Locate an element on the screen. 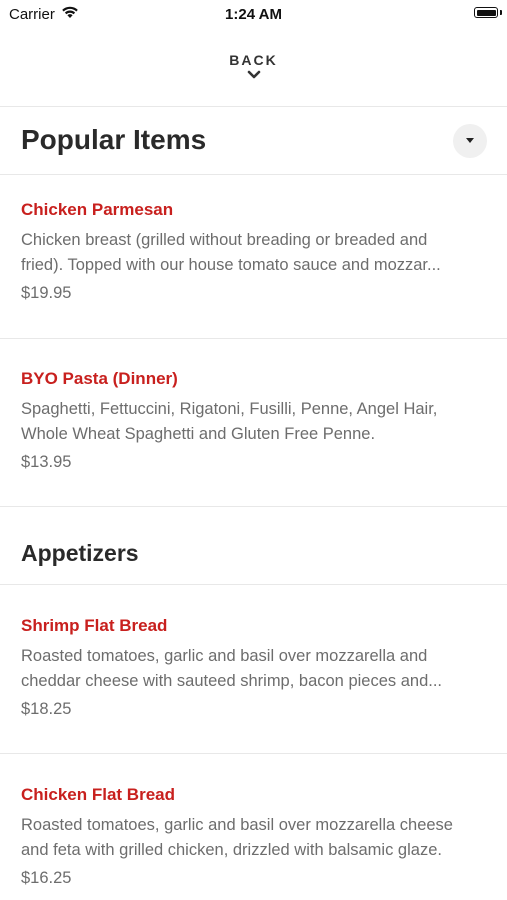  back-button: BACK is located at coordinates (253, 65).